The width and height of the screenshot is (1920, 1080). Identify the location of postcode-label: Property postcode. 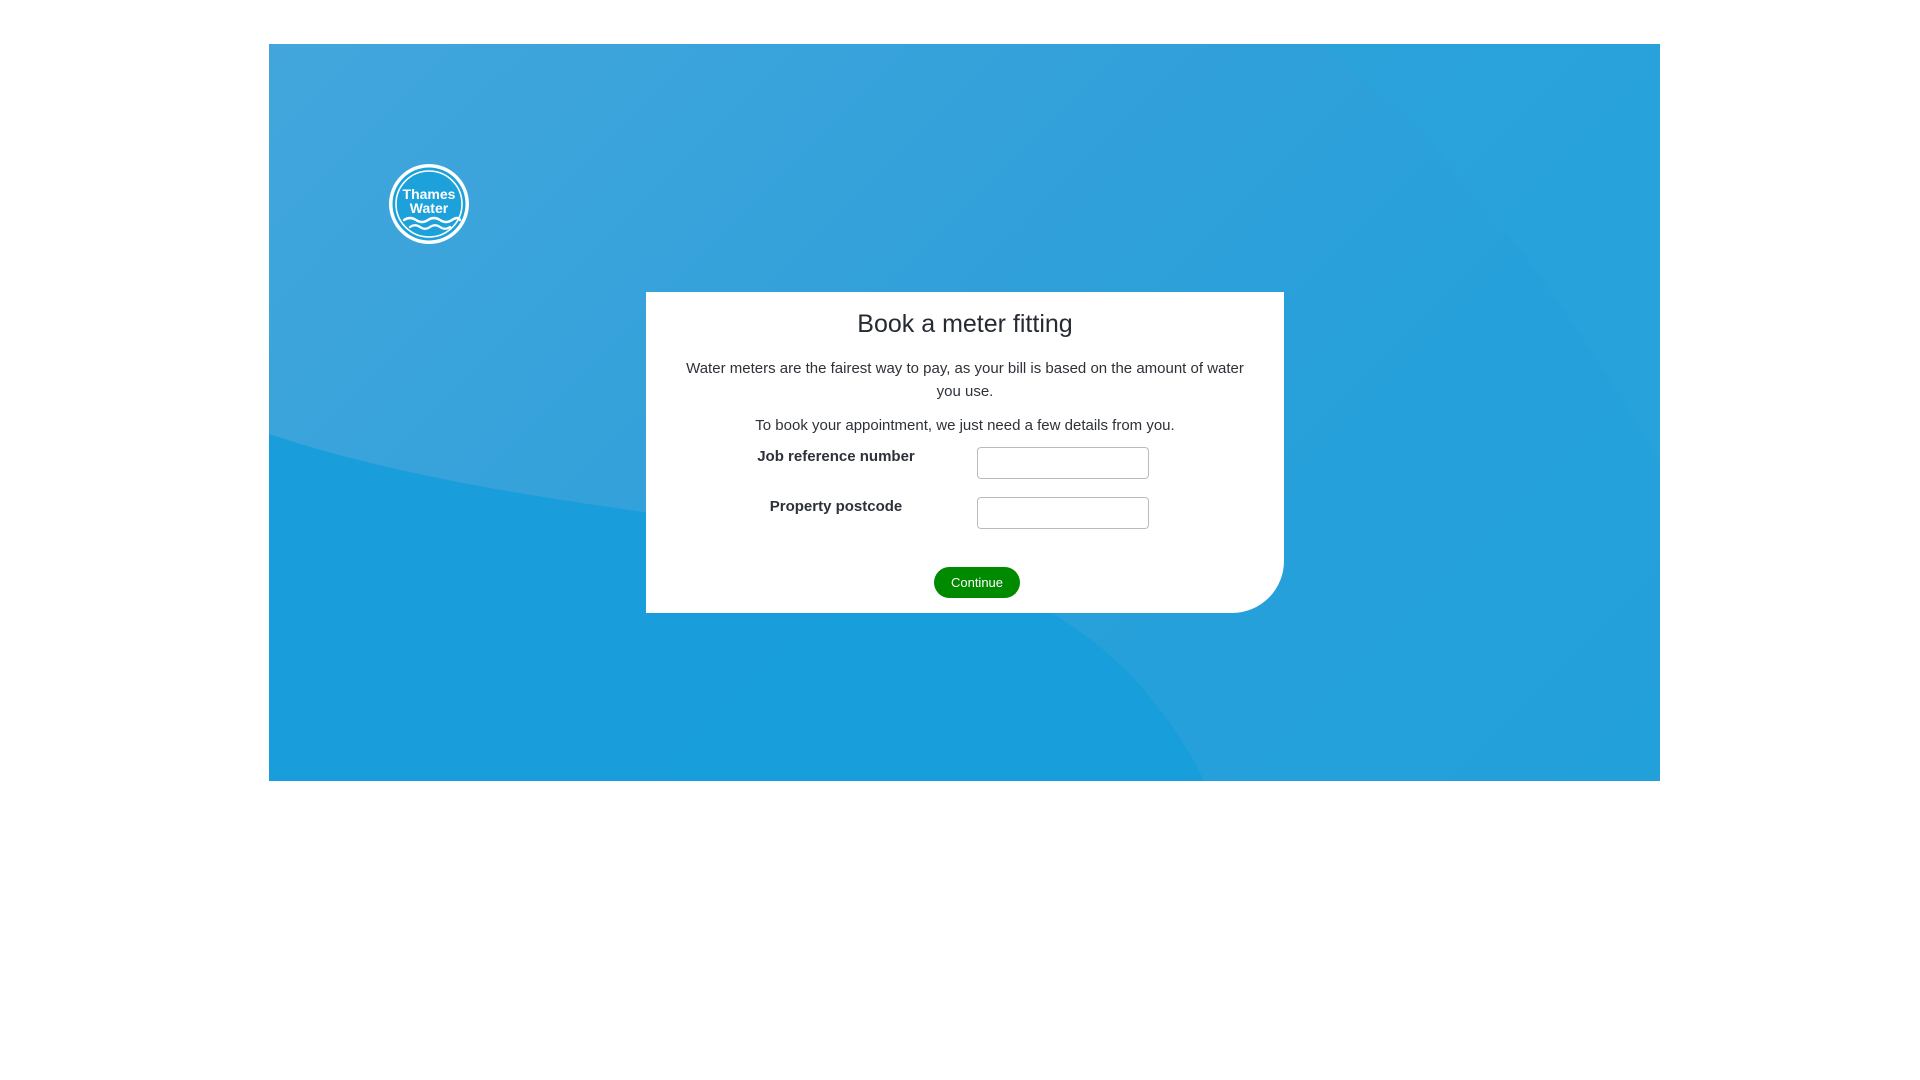
(836, 506).